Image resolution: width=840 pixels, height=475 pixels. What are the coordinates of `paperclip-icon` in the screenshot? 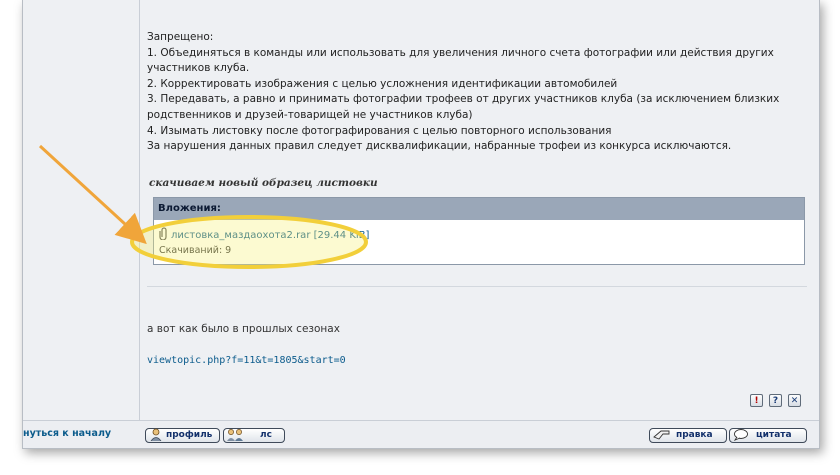 It's located at (164, 234).